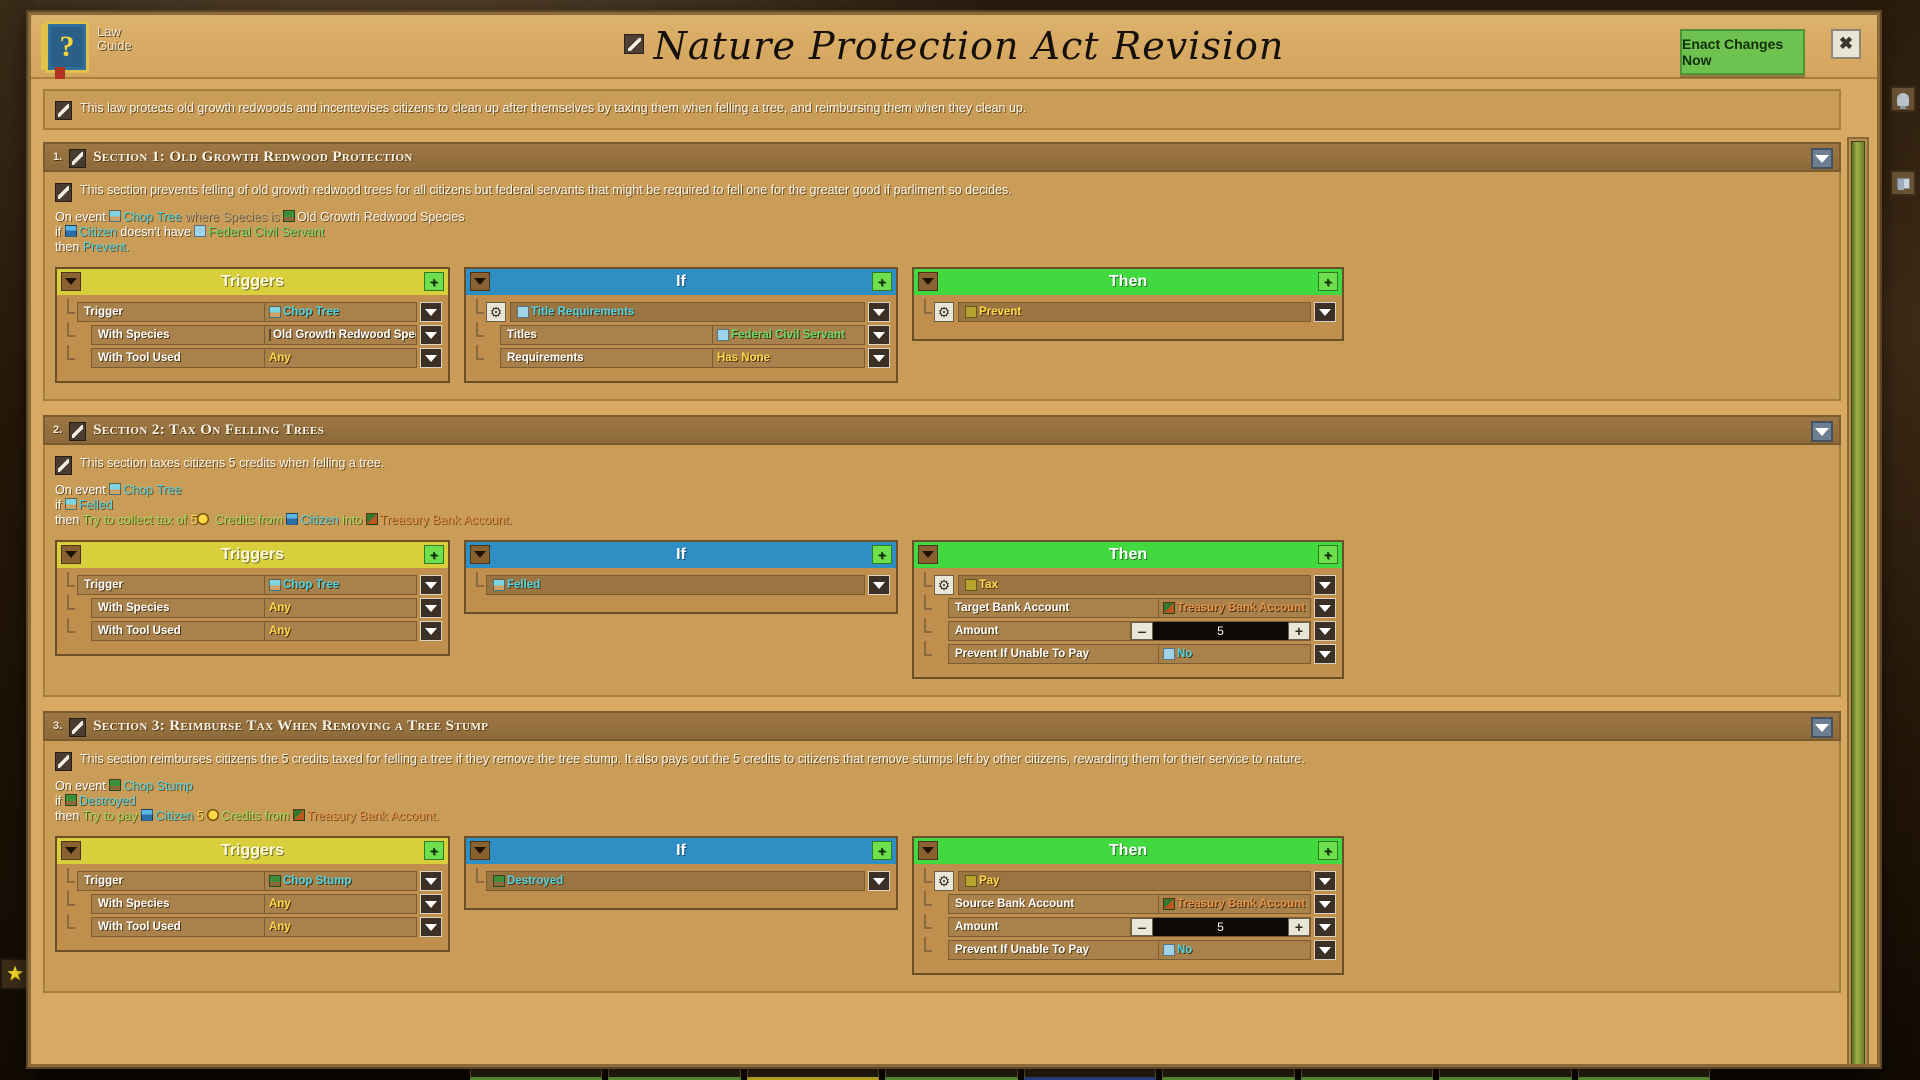 The height and width of the screenshot is (1080, 1920). I want to click on property-field: Prevent, so click(1134, 312).